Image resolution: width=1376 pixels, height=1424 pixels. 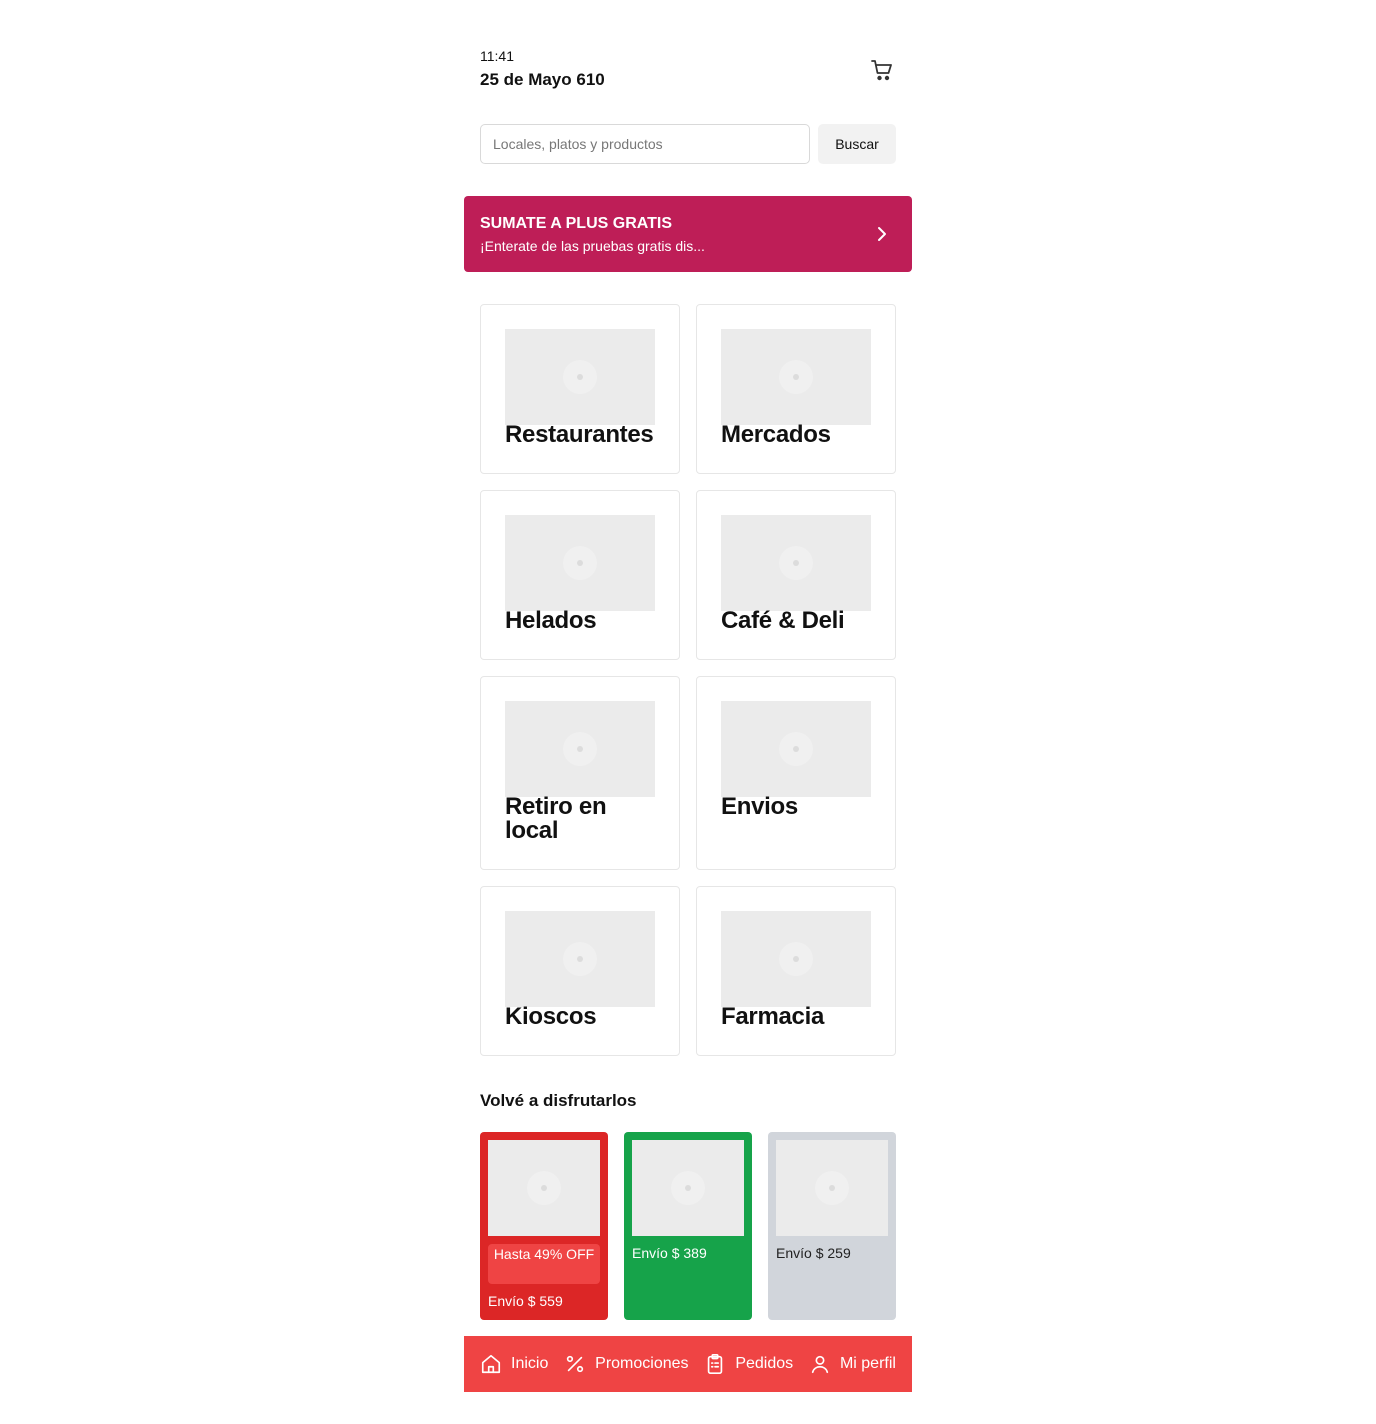 I want to click on category-card-farmacia: Farmacia, so click(x=796, y=971).